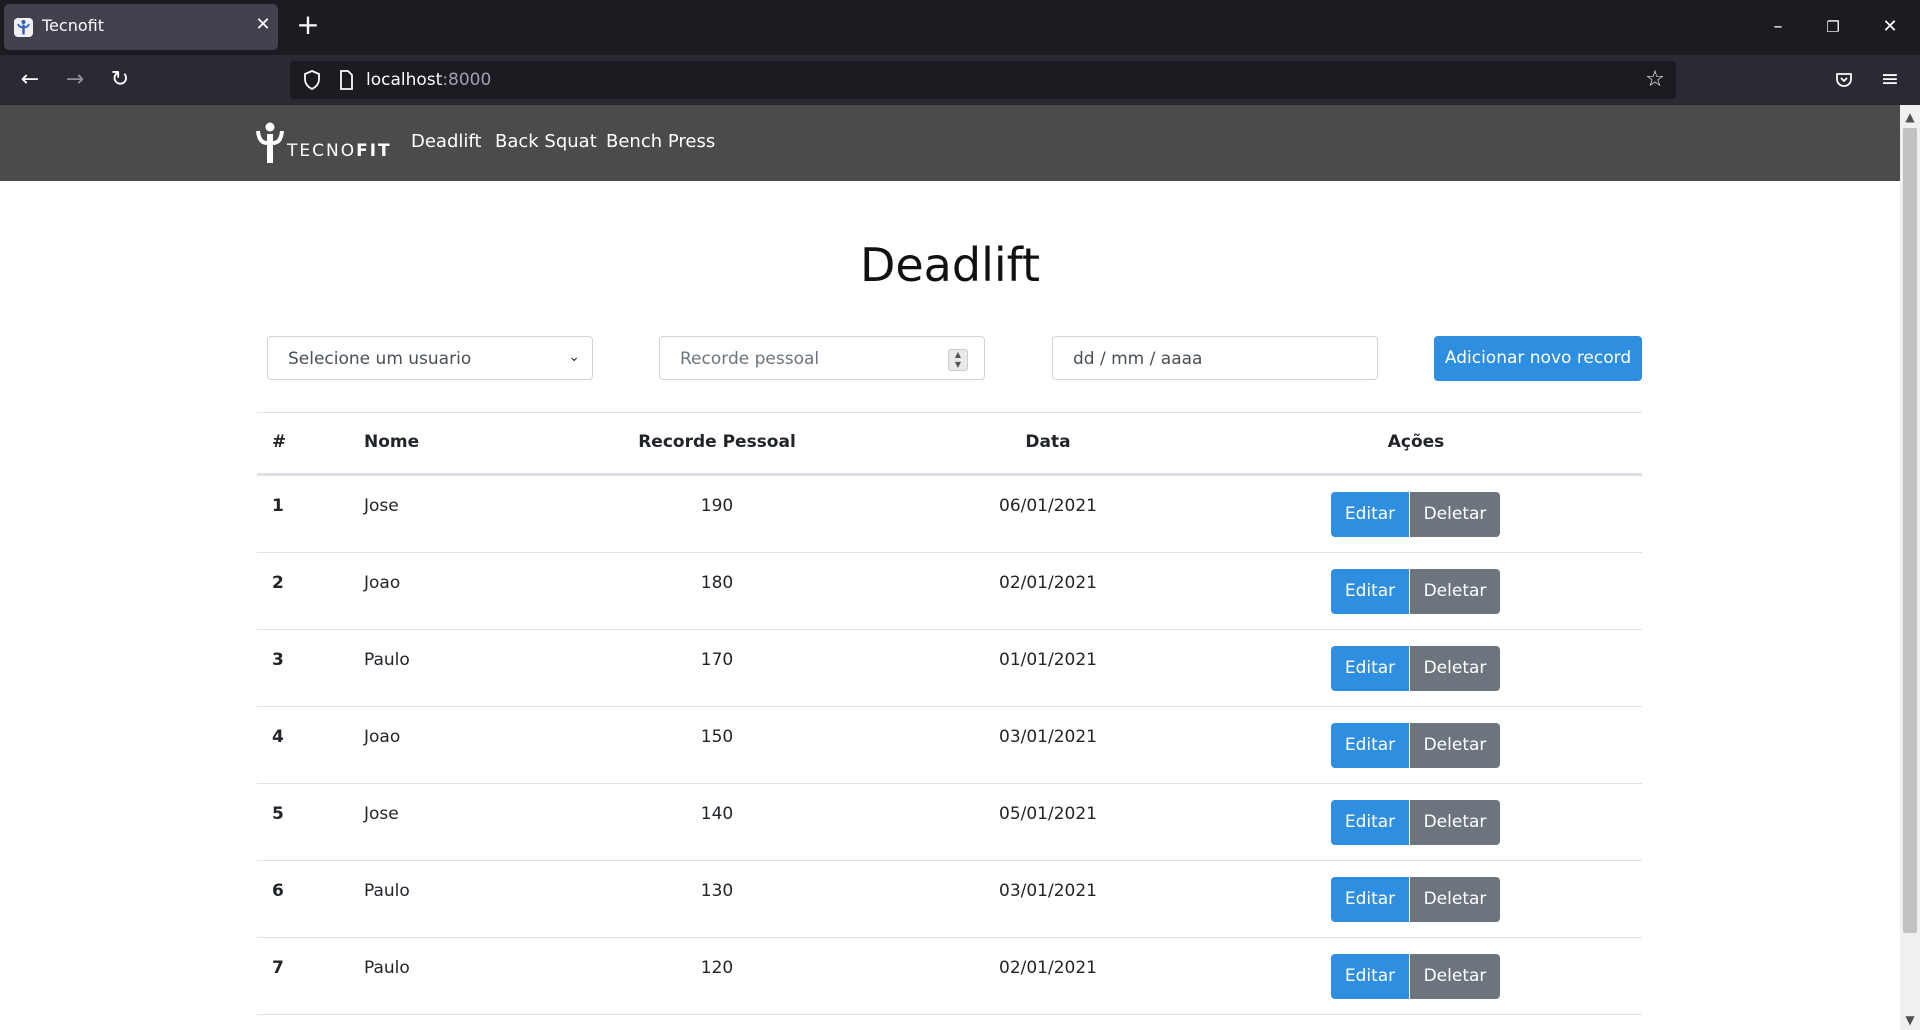 The height and width of the screenshot is (1030, 1920). What do you see at coordinates (75, 80) in the screenshot?
I see `forward-icon: →` at bounding box center [75, 80].